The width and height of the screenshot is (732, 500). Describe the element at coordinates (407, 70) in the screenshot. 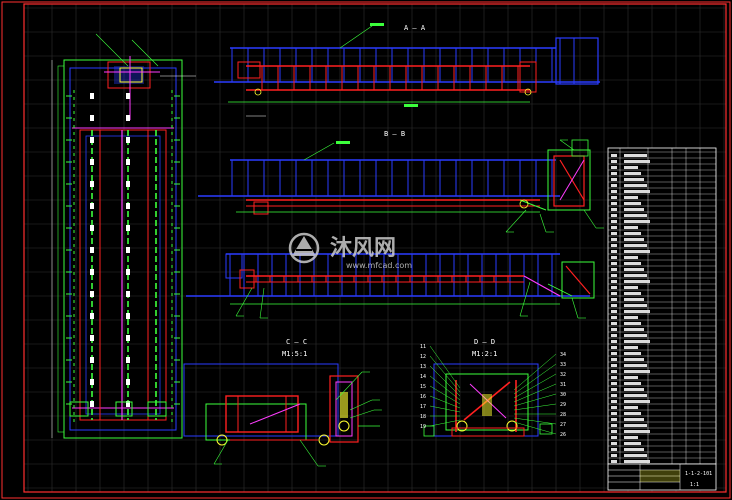

I see `elevation-view-a: A — A` at that location.